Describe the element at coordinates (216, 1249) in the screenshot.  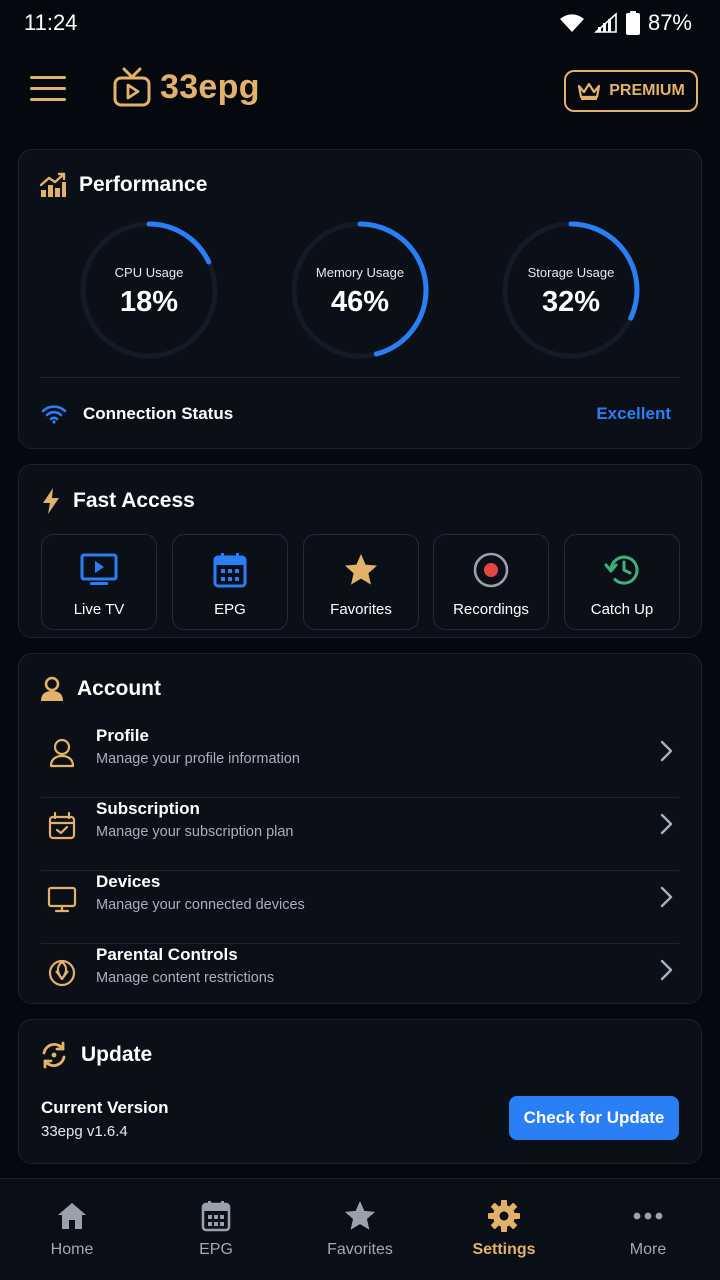
I see `nav-label: EPG` at that location.